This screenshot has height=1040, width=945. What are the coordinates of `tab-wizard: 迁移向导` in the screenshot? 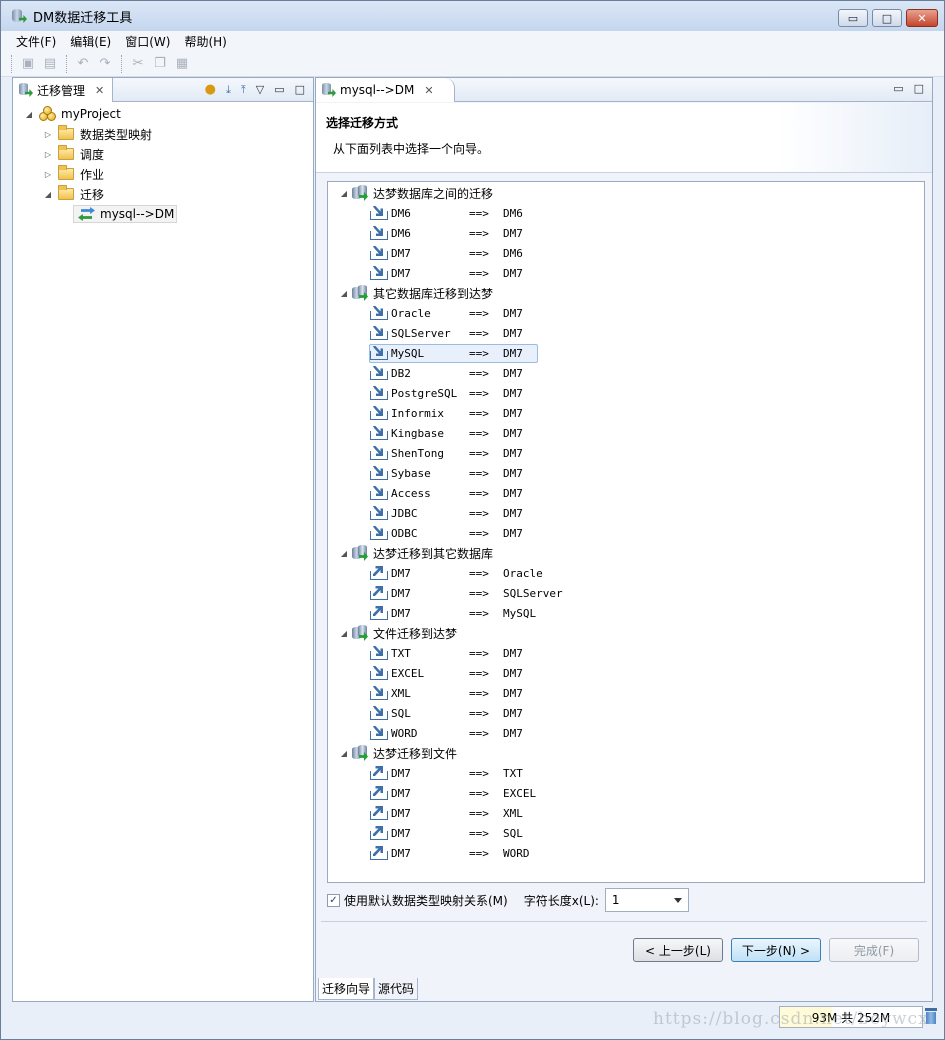 It's located at (346, 989).